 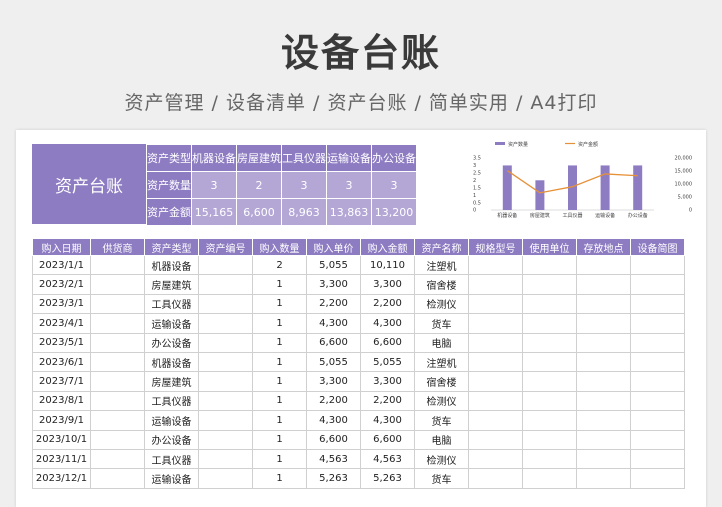 What do you see at coordinates (349, 212) in the screenshot?
I see `summary-cell: 13,863` at bounding box center [349, 212].